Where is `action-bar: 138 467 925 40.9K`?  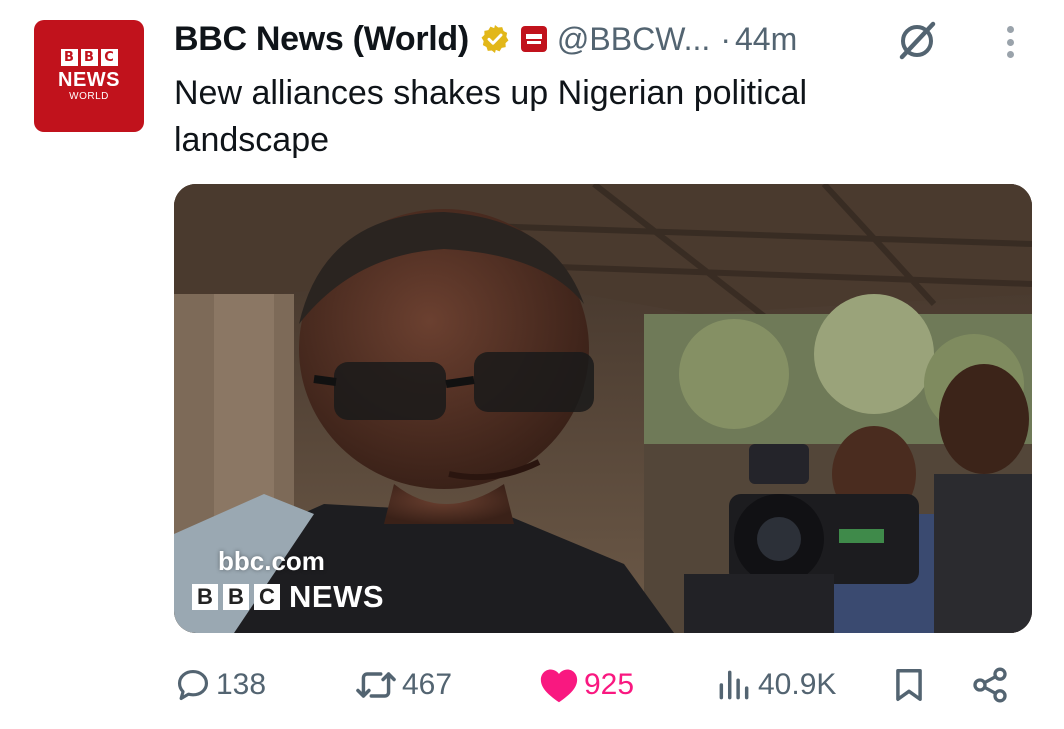 action-bar: 138 467 925 40.9K is located at coordinates (599, 685).